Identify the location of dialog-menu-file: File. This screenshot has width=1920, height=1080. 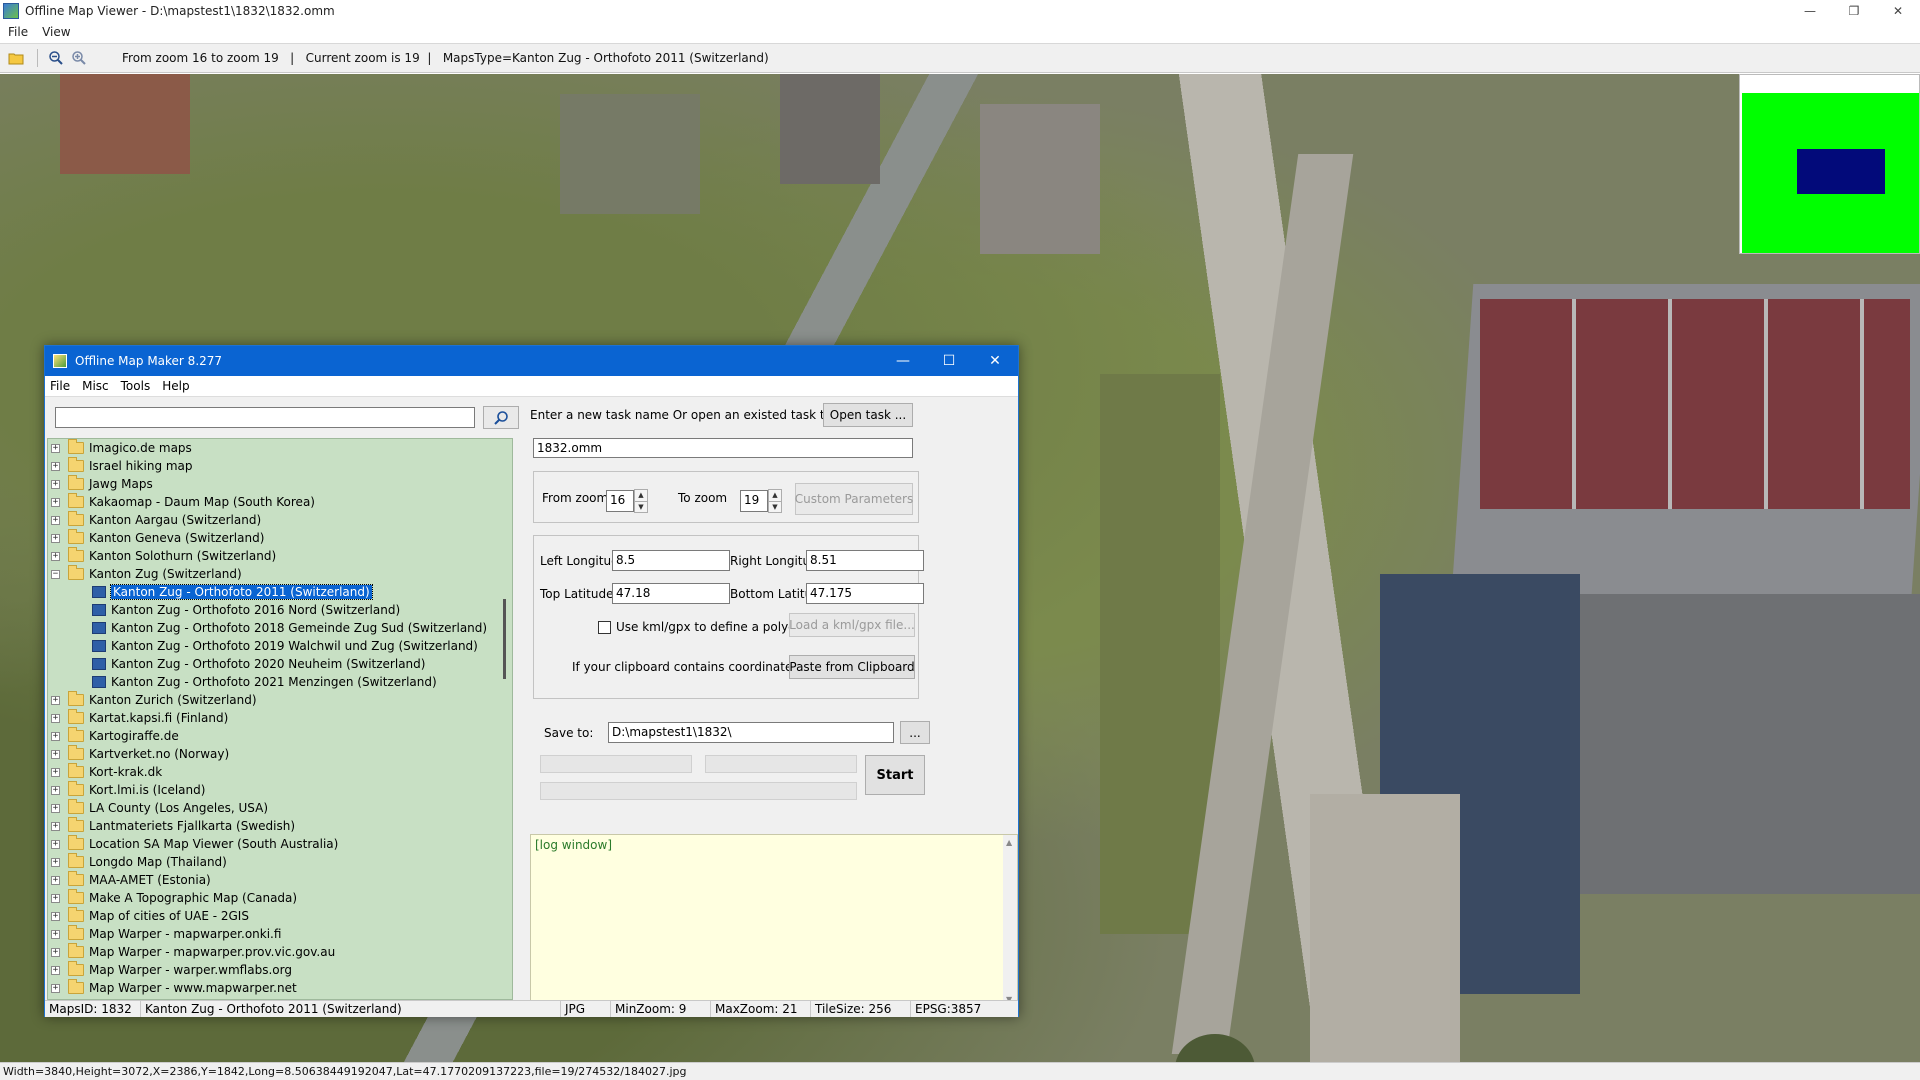
(60, 386).